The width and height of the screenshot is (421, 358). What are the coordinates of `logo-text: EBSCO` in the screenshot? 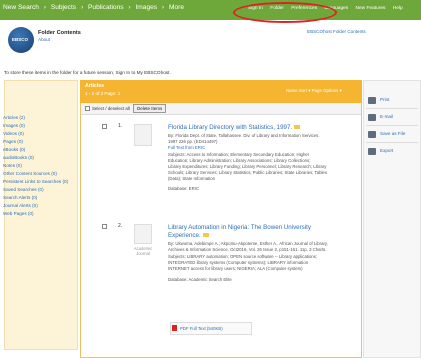 It's located at (20, 39).